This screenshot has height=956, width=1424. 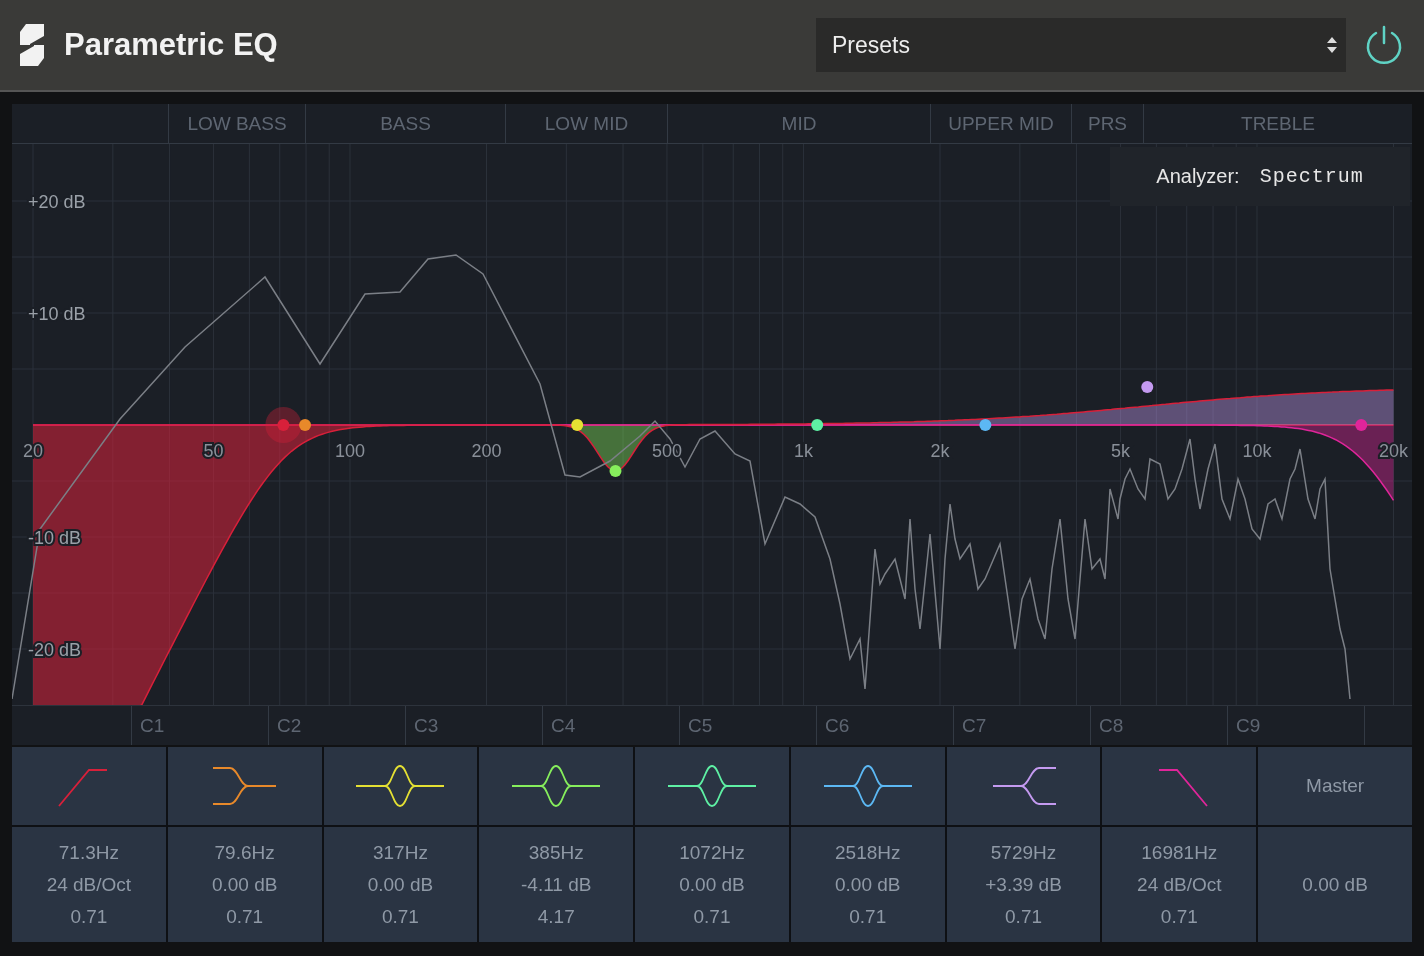 What do you see at coordinates (556, 884) in the screenshot?
I see `gain-value: -4.11 dB` at bounding box center [556, 884].